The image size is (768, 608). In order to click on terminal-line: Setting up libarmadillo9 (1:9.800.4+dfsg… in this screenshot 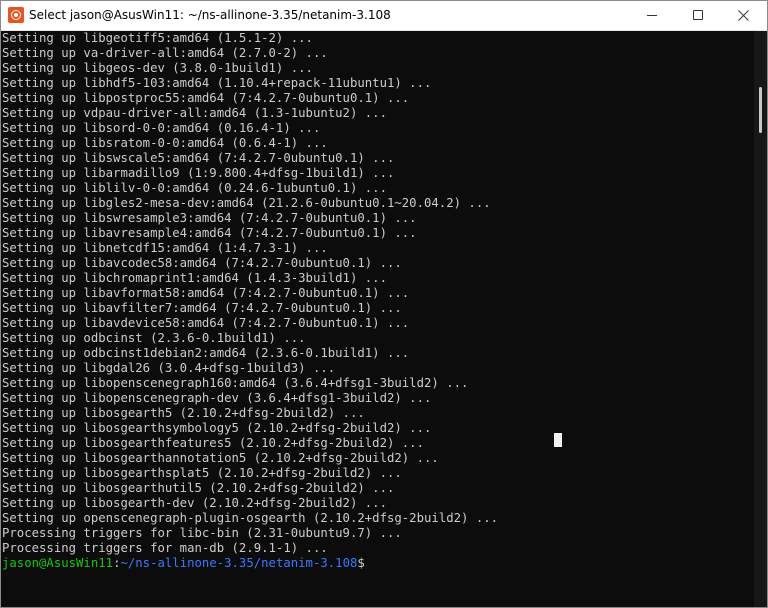, I will do `click(198, 173)`.